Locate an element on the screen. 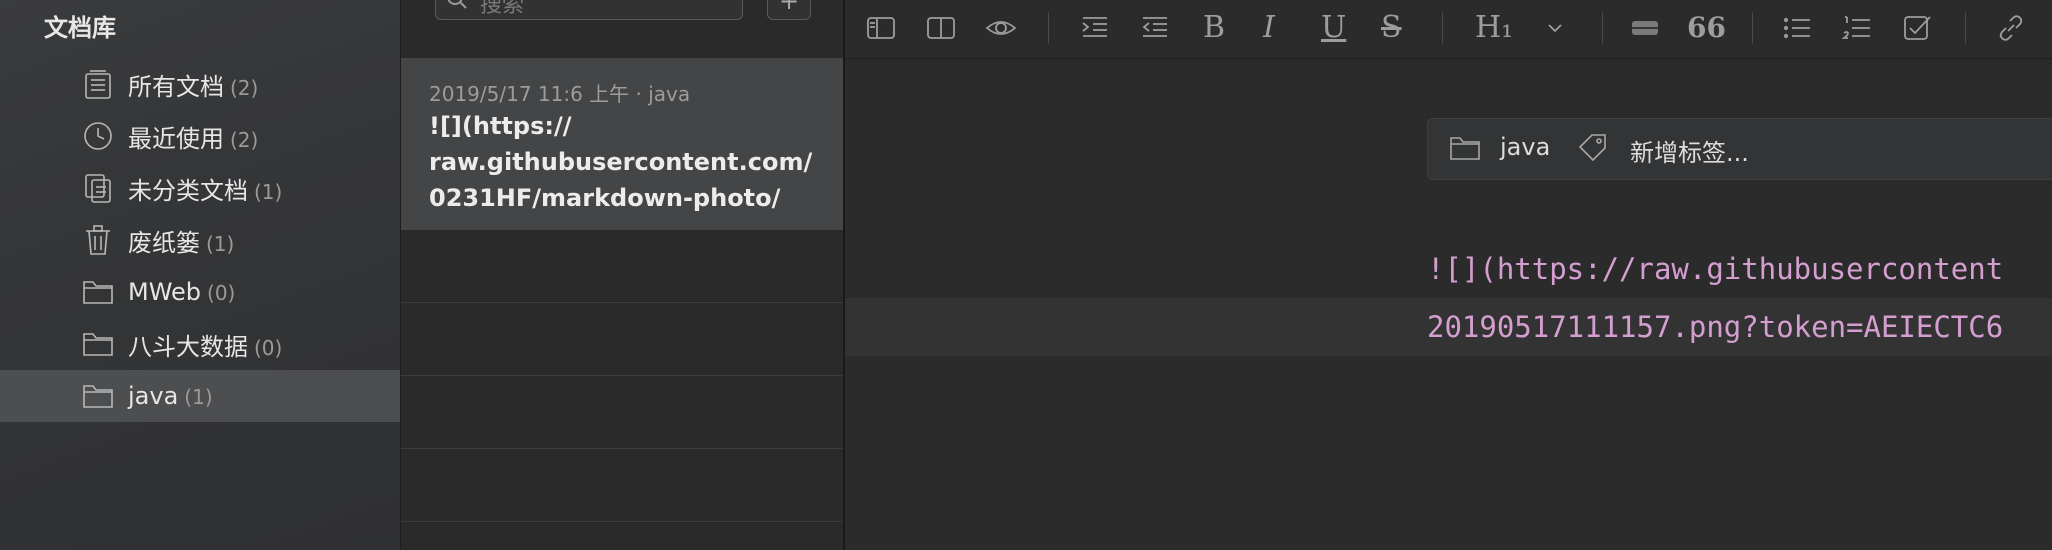 The height and width of the screenshot is (550, 2052). link-button is located at coordinates (2011, 28).